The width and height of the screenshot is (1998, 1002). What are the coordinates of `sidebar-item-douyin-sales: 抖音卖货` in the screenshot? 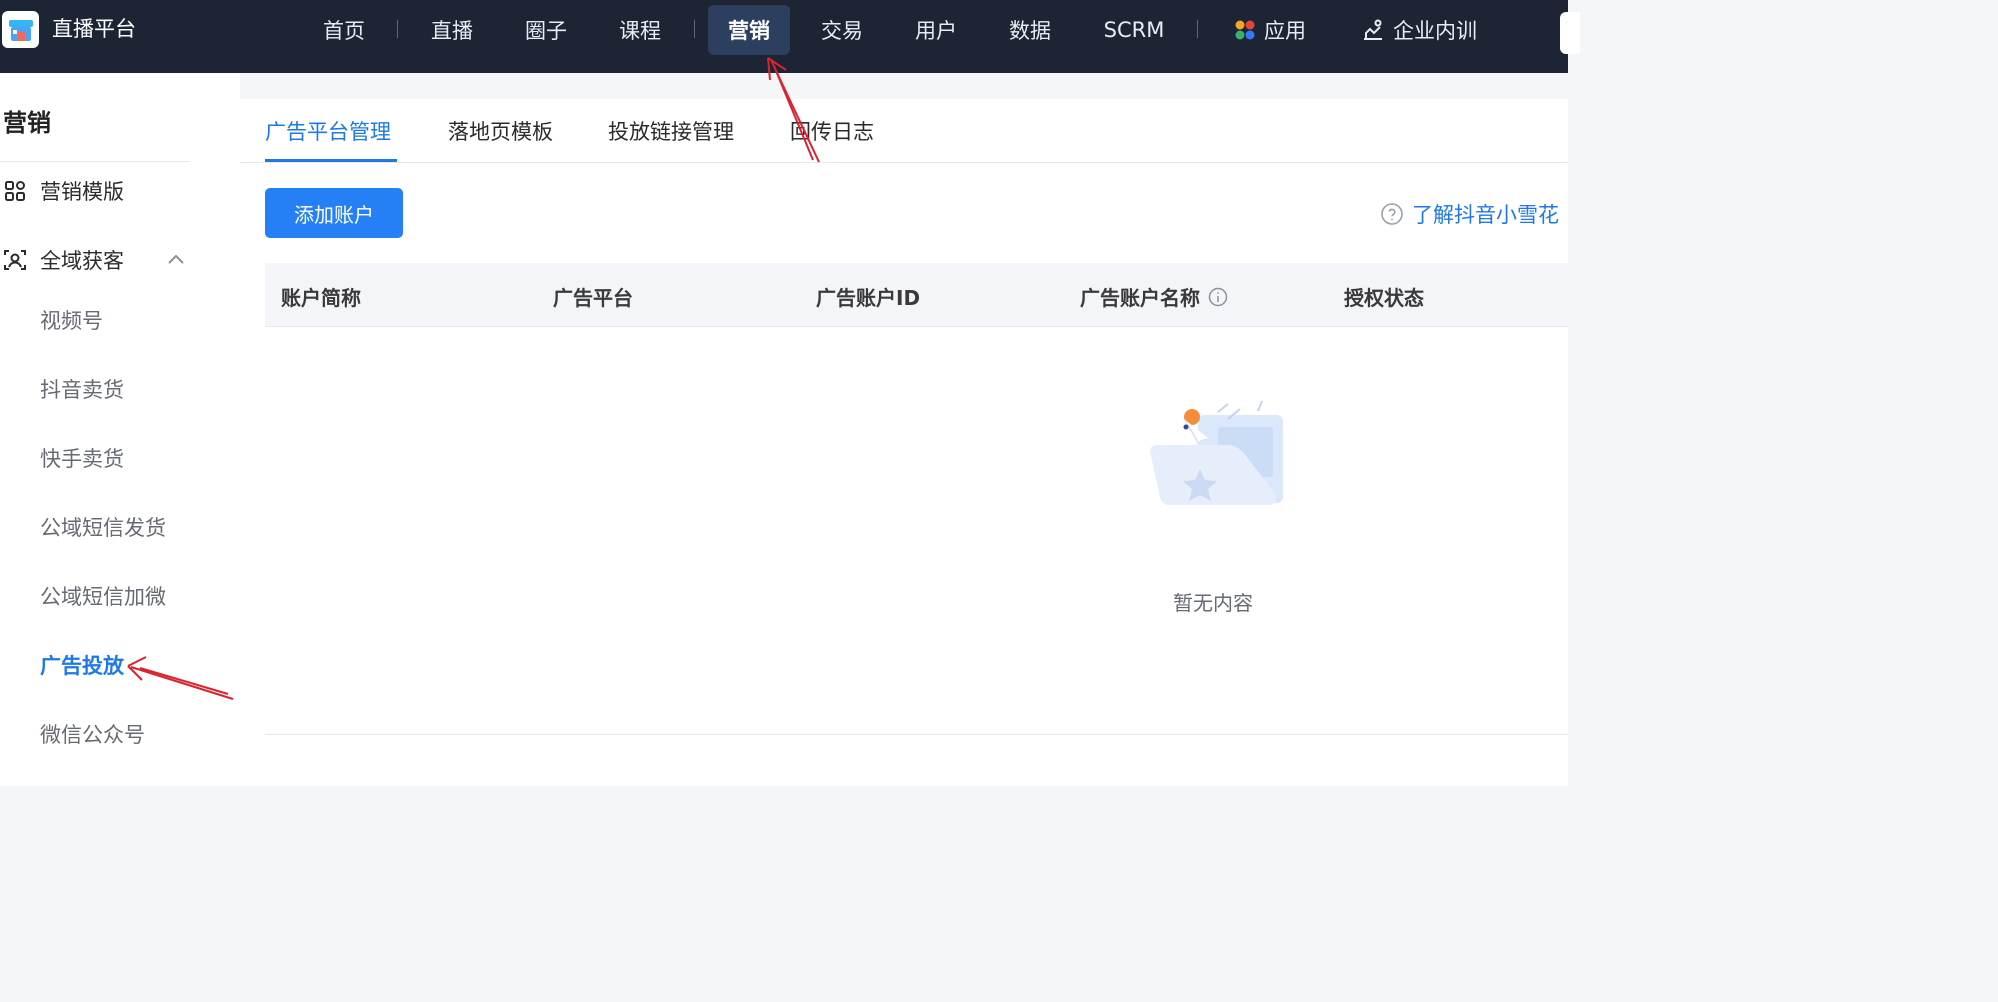 It's located at (82, 389).